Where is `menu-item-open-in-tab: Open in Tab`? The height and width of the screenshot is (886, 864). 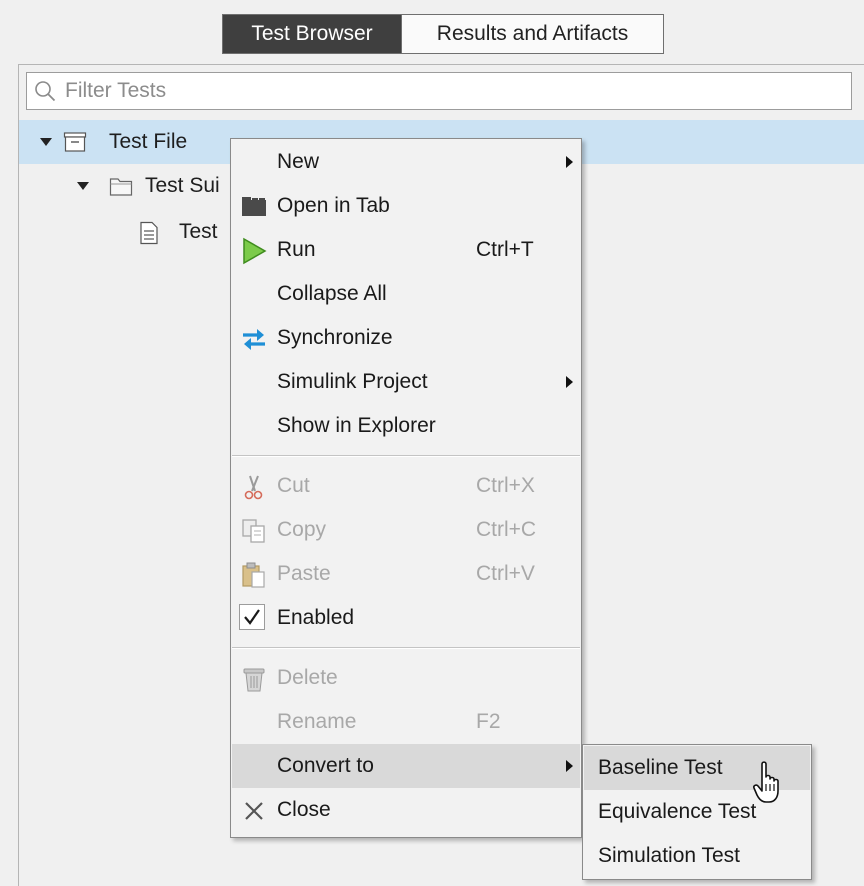
menu-item-open-in-tab: Open in Tab is located at coordinates (406, 206).